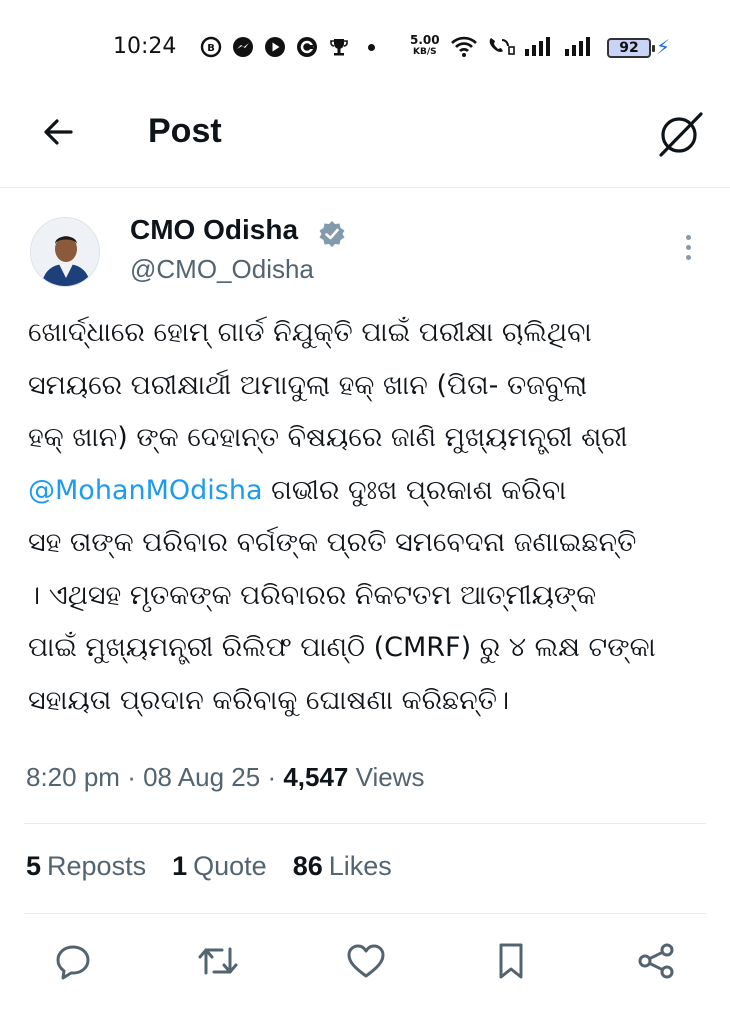  I want to click on notification-icons: B, so click(291, 47).